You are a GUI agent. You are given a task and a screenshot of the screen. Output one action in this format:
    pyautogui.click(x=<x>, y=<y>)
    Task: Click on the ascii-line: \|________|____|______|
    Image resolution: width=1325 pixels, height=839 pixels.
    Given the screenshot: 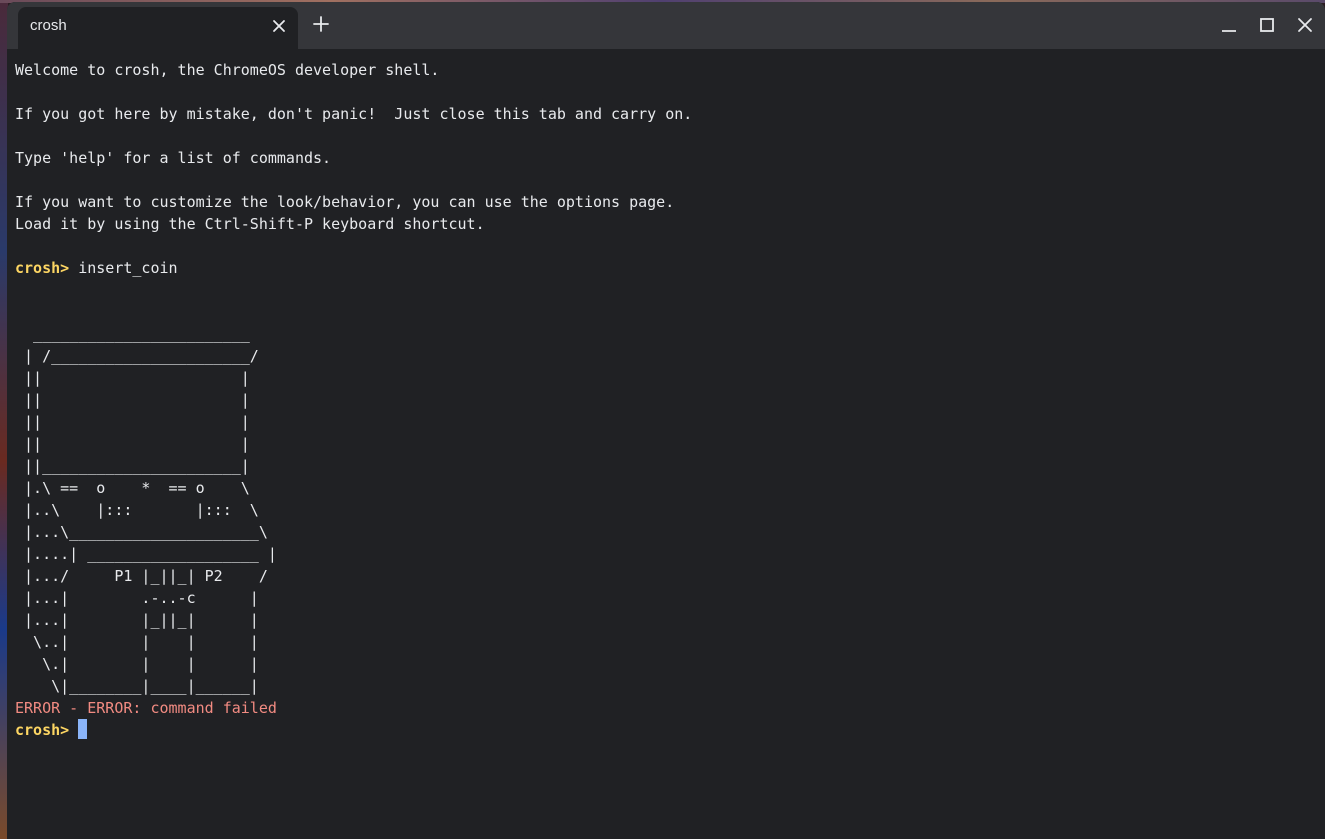 What is the action you would take?
    pyautogui.click(x=137, y=686)
    